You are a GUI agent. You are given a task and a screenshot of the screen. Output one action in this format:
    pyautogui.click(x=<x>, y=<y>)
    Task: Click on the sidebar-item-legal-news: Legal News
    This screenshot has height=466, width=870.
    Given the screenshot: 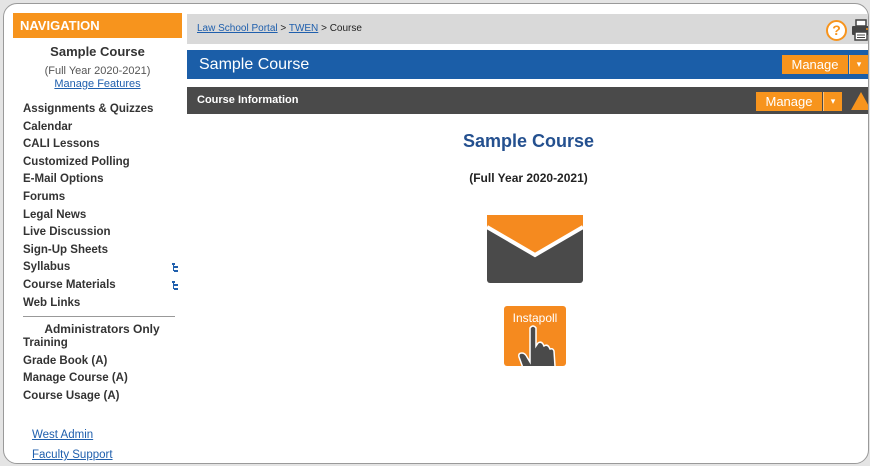 What is the action you would take?
    pyautogui.click(x=104, y=216)
    